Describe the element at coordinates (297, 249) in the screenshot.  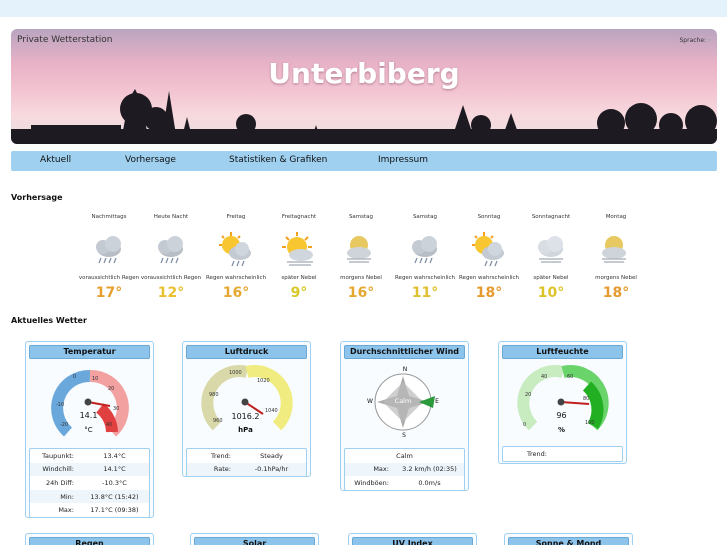
I see `sun-fog-icon` at that location.